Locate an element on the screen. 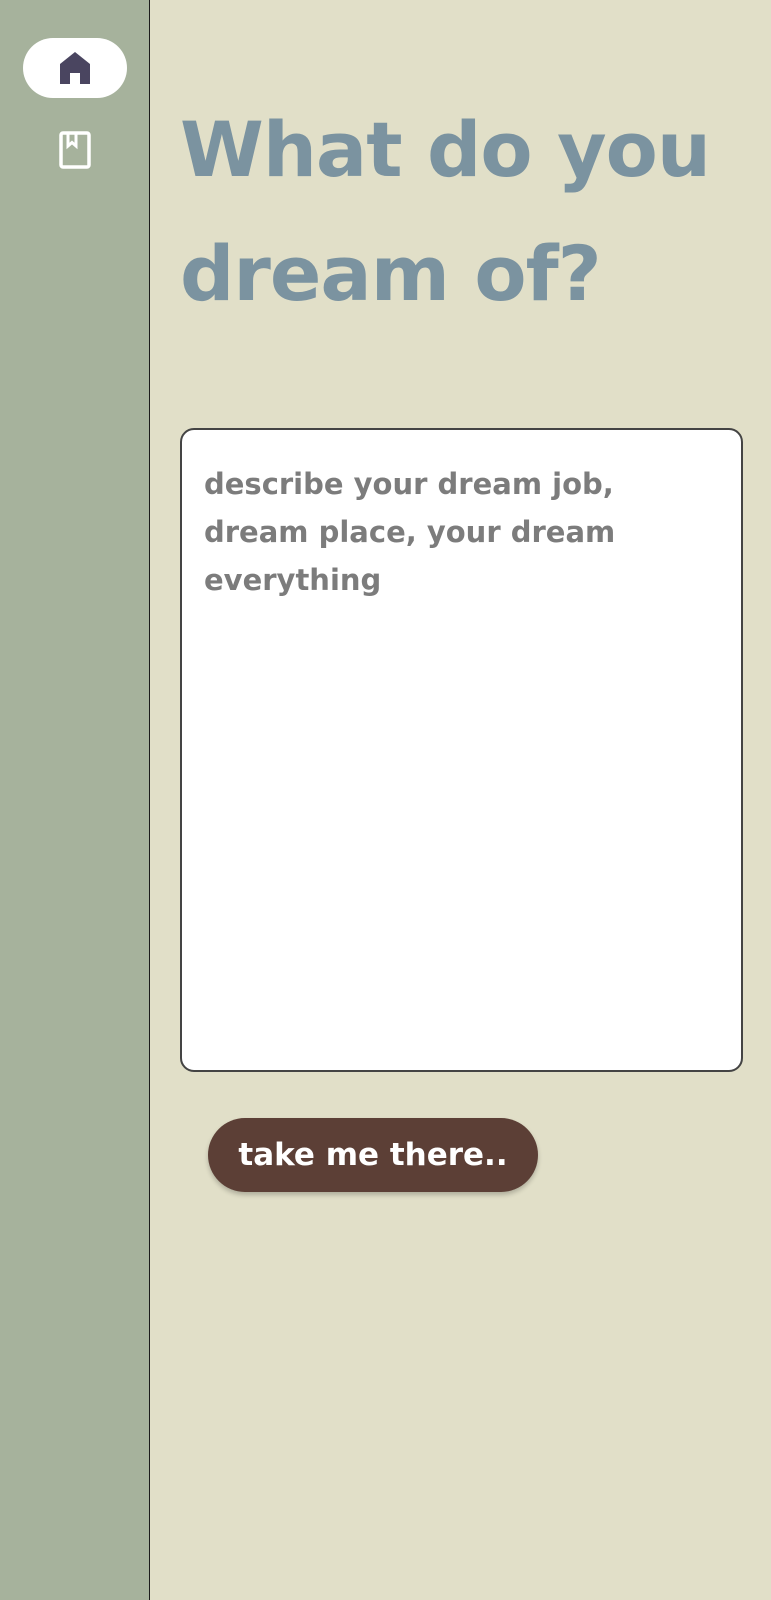 This screenshot has width=771, height=1600. bookmark-book-icon is located at coordinates (75, 150).